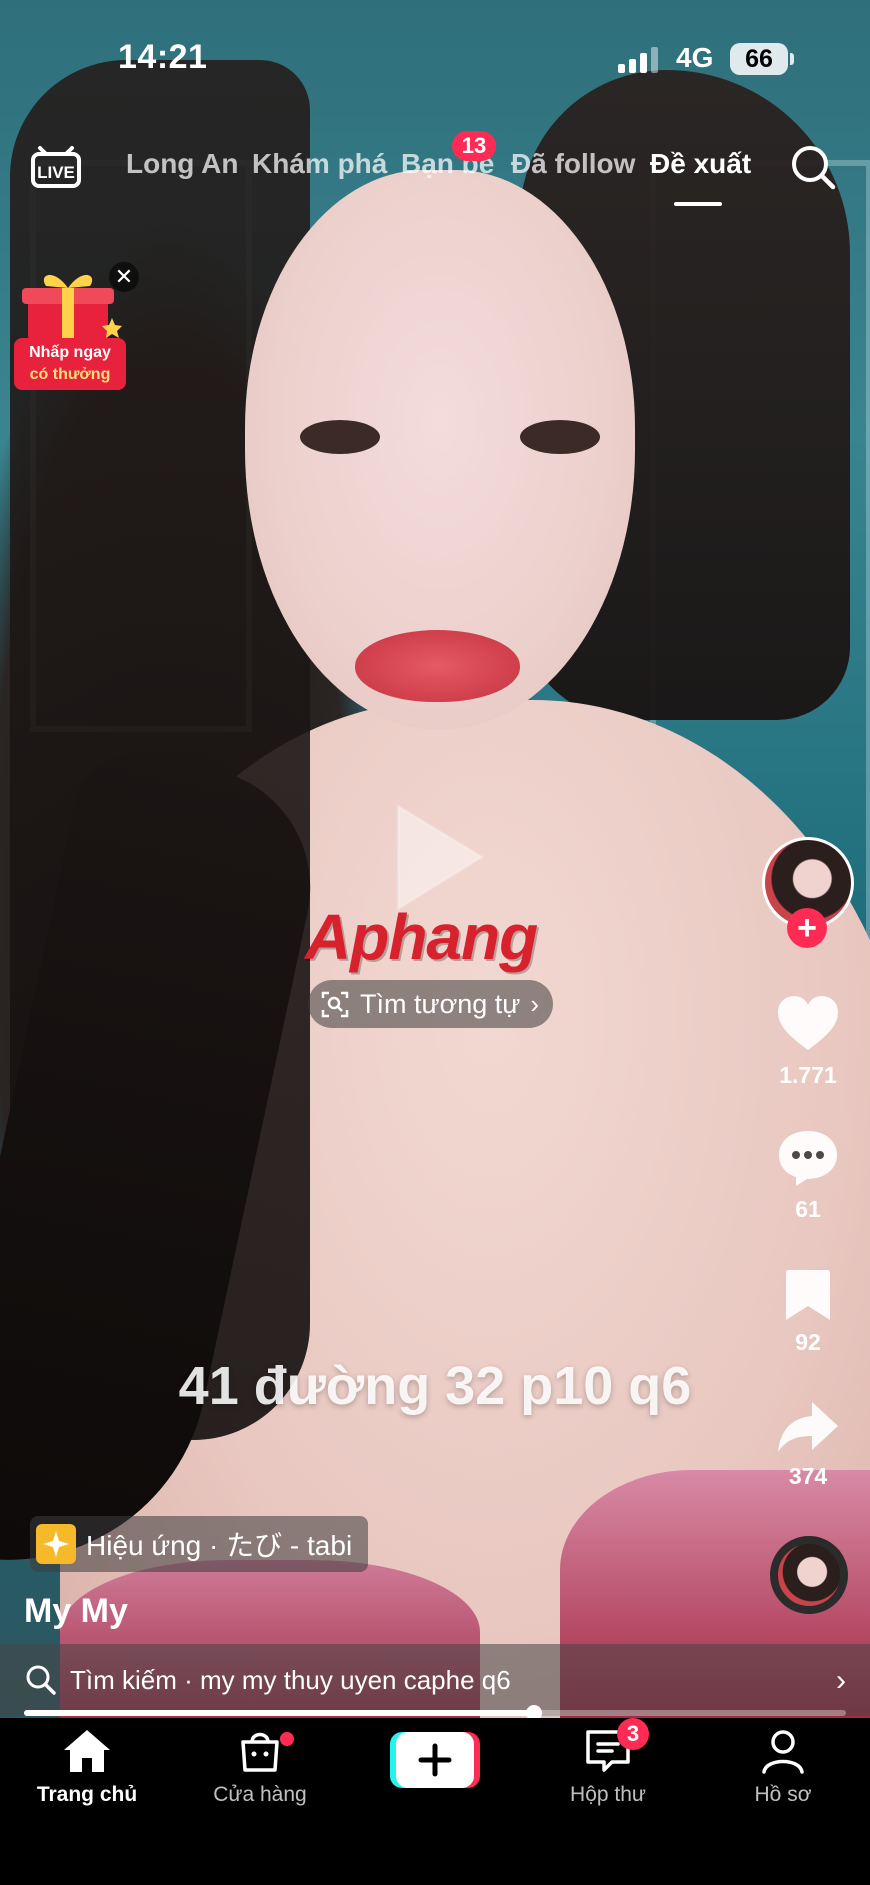 The height and width of the screenshot is (1885, 870). I want to click on battery-indicator: 66, so click(762, 59).